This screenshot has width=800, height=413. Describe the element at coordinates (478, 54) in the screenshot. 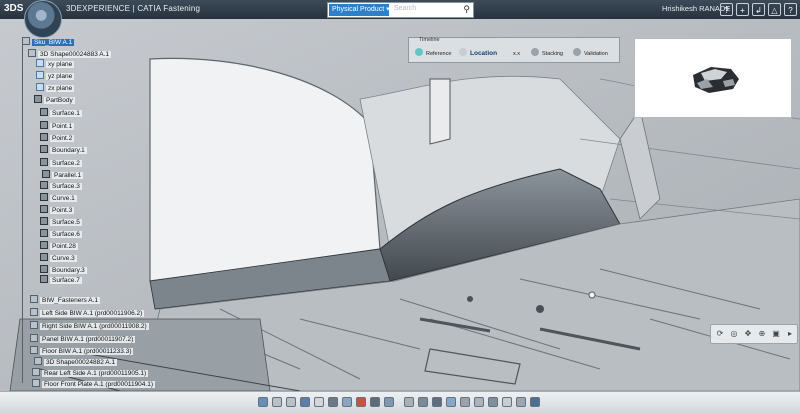

I see `timeline-step-location: Location` at that location.